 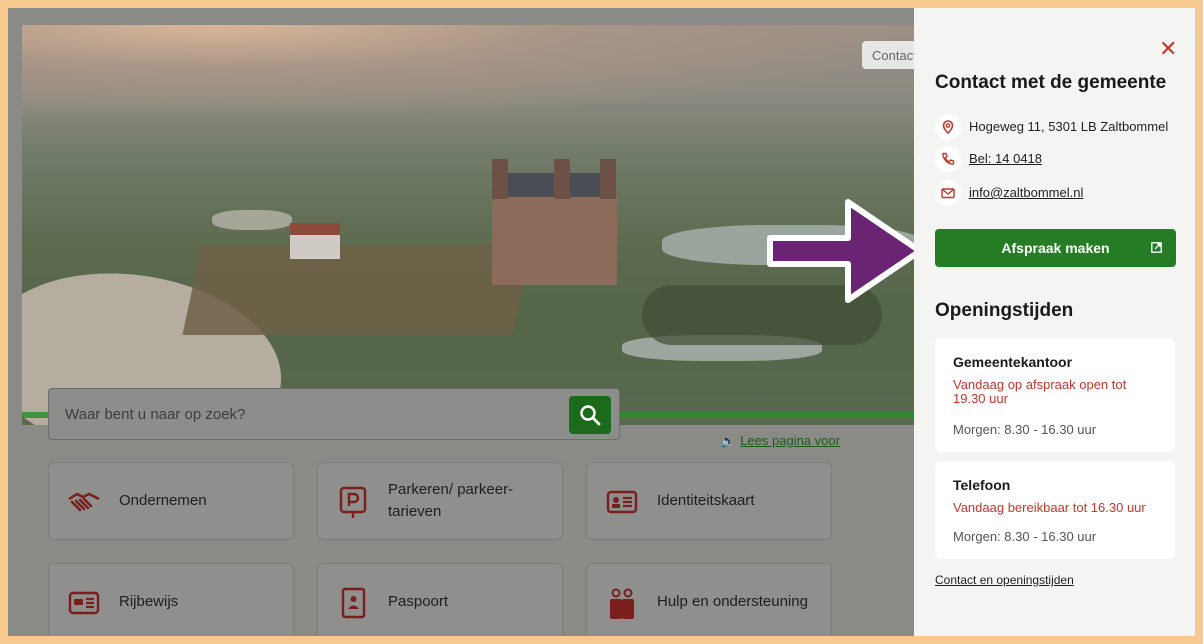 I want to click on tile-parkeren: Parkeren/ parkeer-tarieven, so click(x=440, y=501).